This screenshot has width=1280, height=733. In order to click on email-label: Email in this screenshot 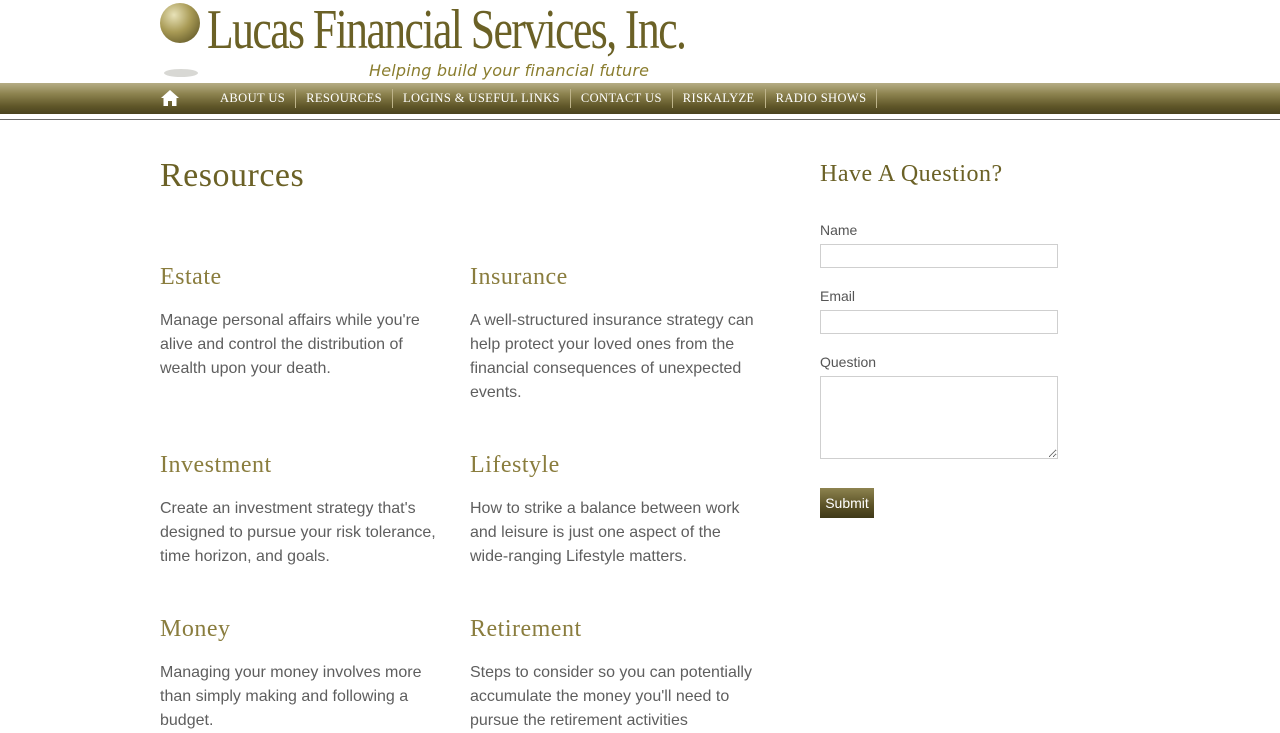, I will do `click(838, 296)`.